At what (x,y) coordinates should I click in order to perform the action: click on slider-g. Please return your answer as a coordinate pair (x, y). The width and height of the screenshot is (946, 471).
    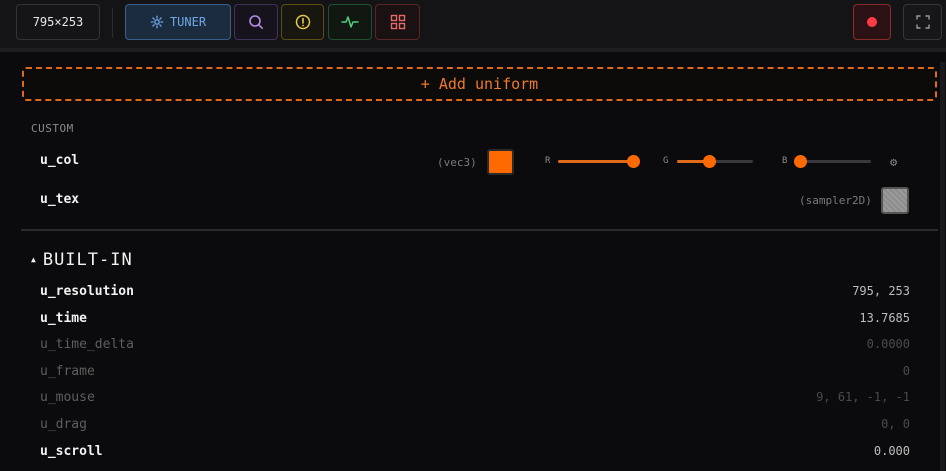
    Looking at the image, I should click on (715, 161).